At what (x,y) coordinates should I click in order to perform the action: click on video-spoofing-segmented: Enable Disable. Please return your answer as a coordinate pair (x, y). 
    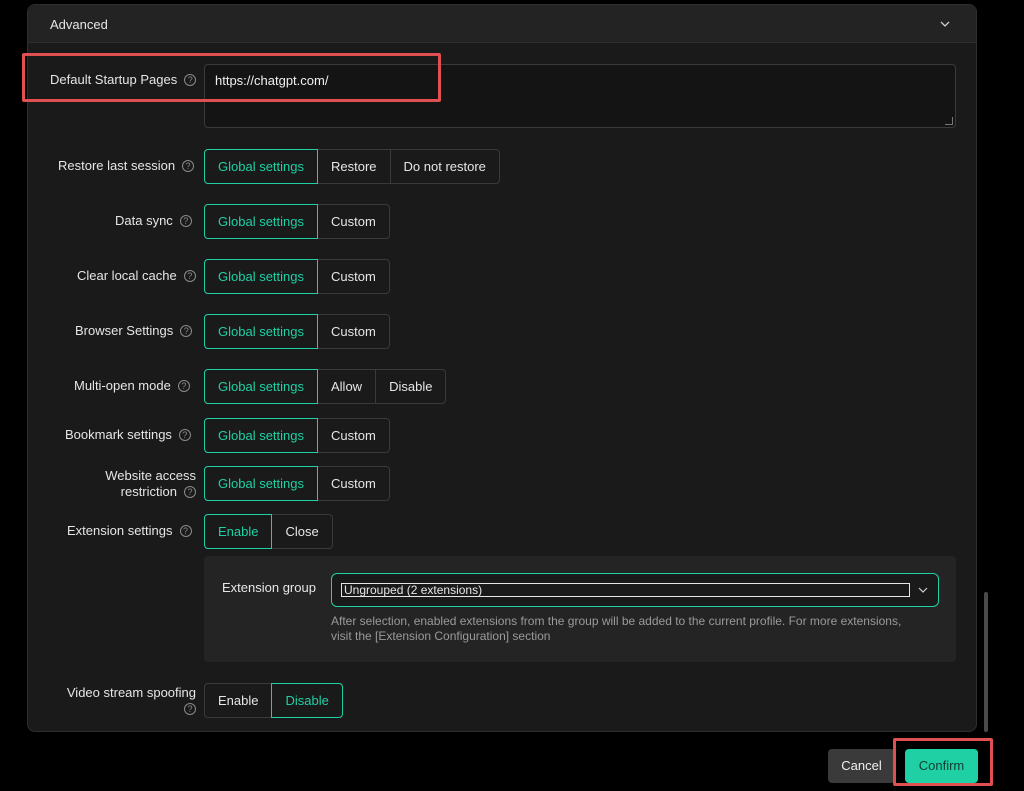
    Looking at the image, I should click on (273, 700).